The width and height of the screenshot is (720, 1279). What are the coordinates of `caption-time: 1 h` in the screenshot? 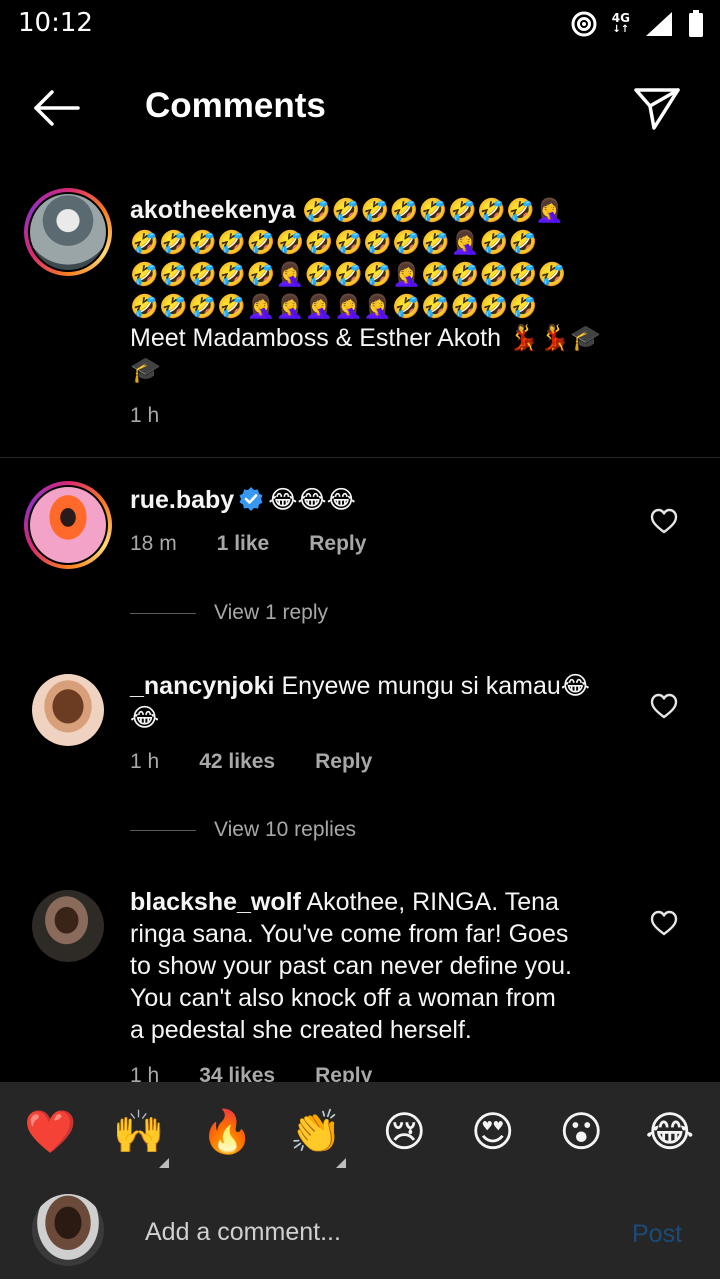 It's located at (145, 415).